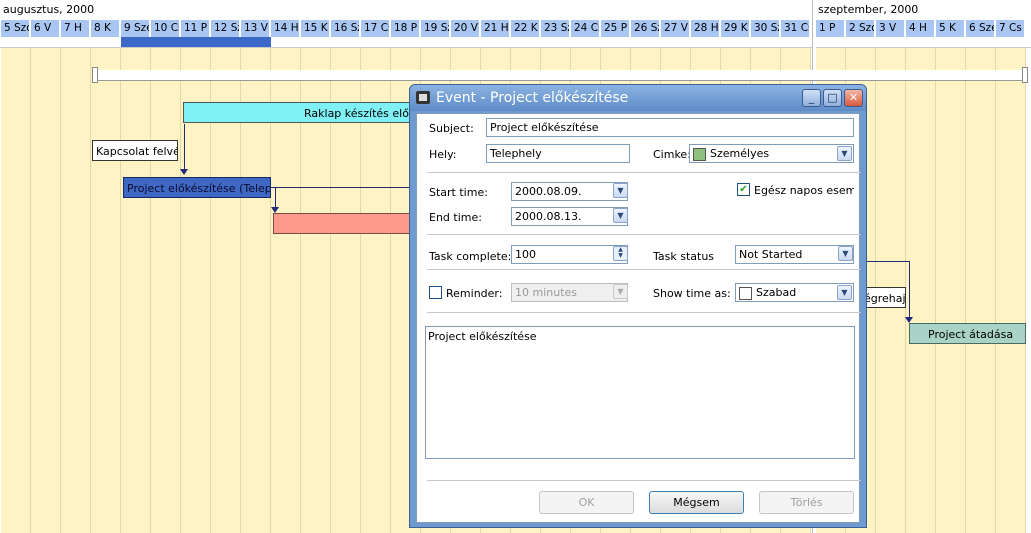 This screenshot has height=533, width=1031. Describe the element at coordinates (830, 28) in the screenshot. I see `day-header-cell: 1 P` at that location.